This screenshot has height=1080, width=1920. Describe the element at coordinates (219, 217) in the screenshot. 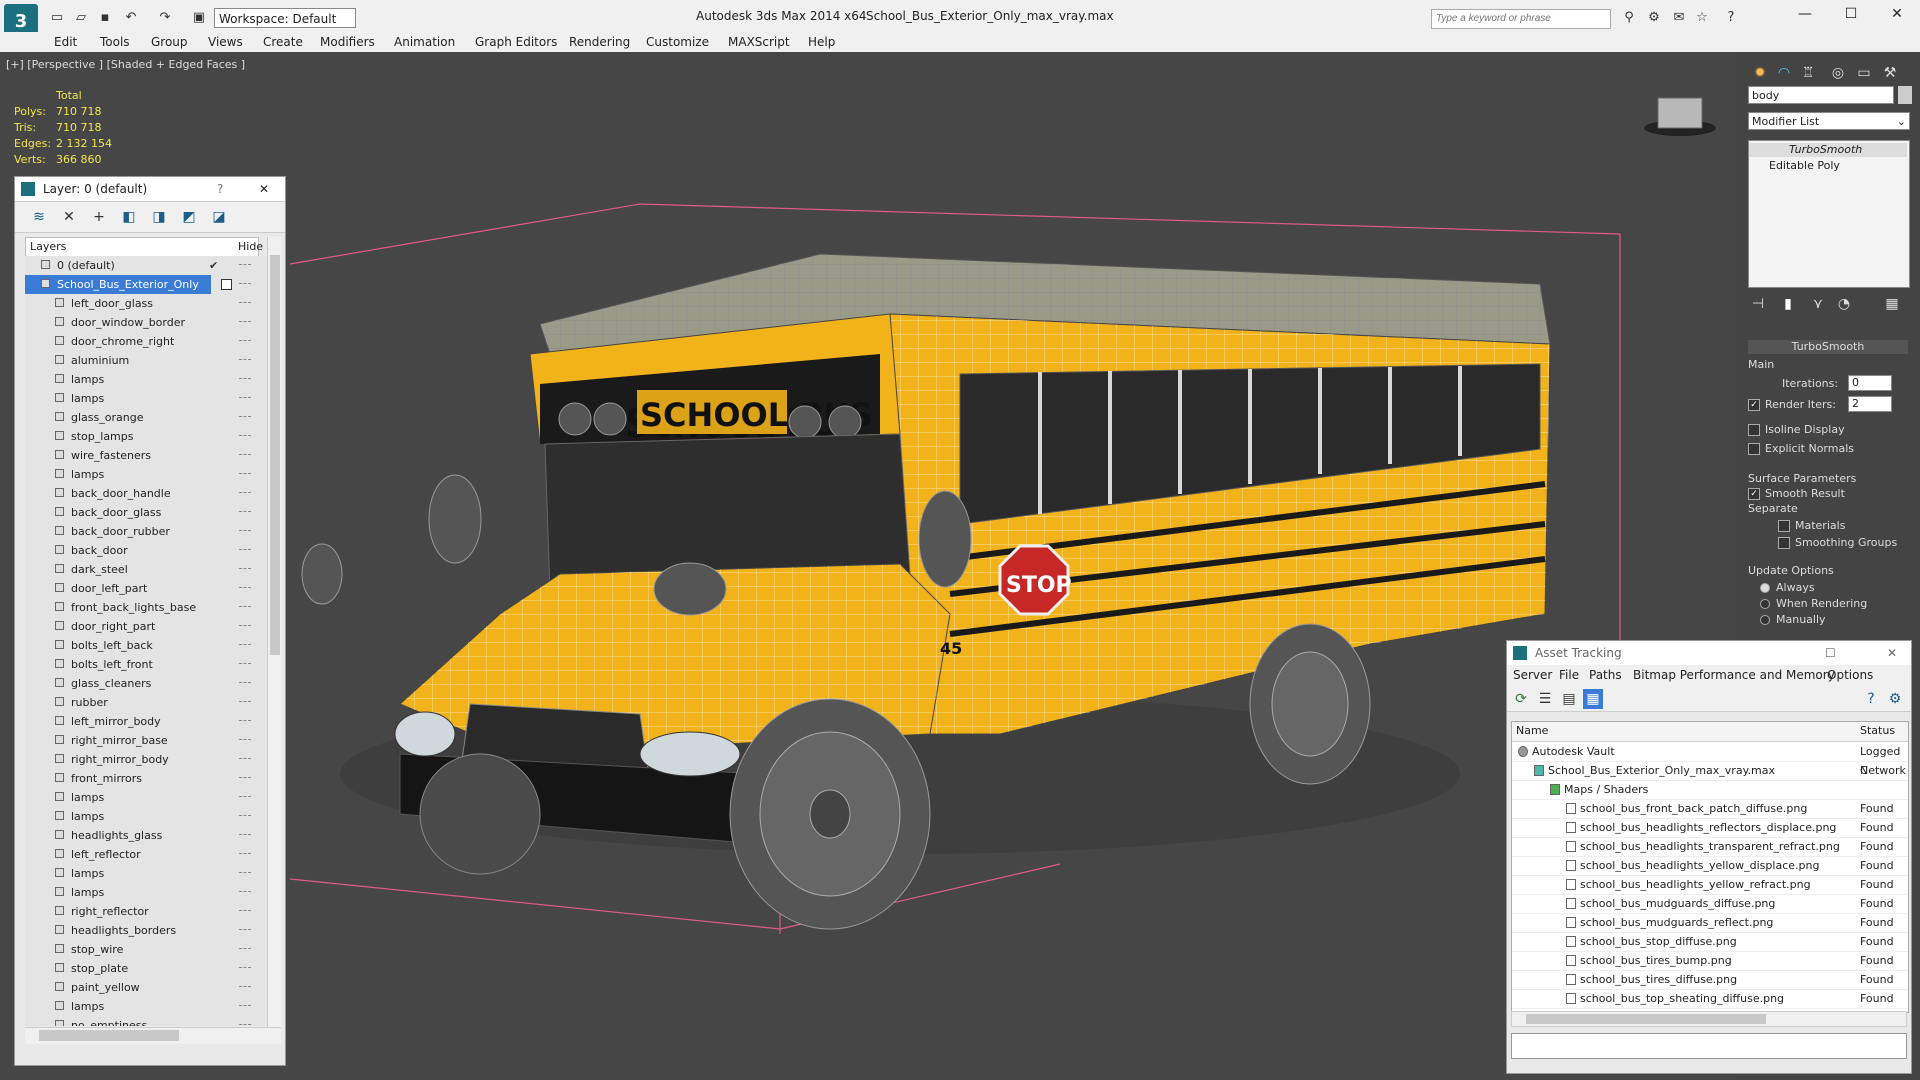

I see `freeze-all-icon: ◪` at that location.